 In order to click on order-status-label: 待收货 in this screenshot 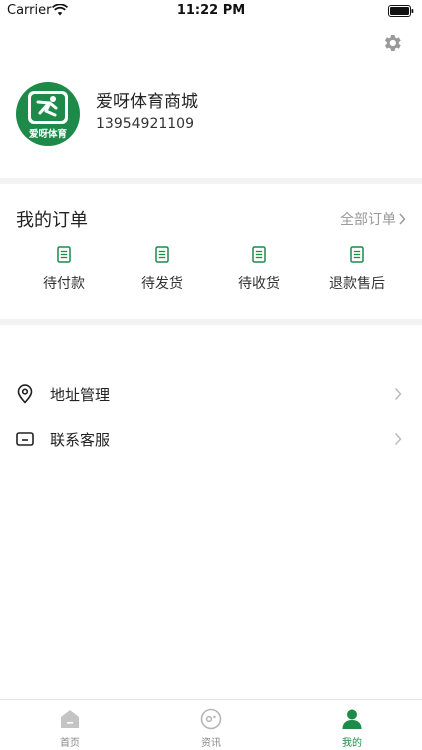, I will do `click(259, 284)`.